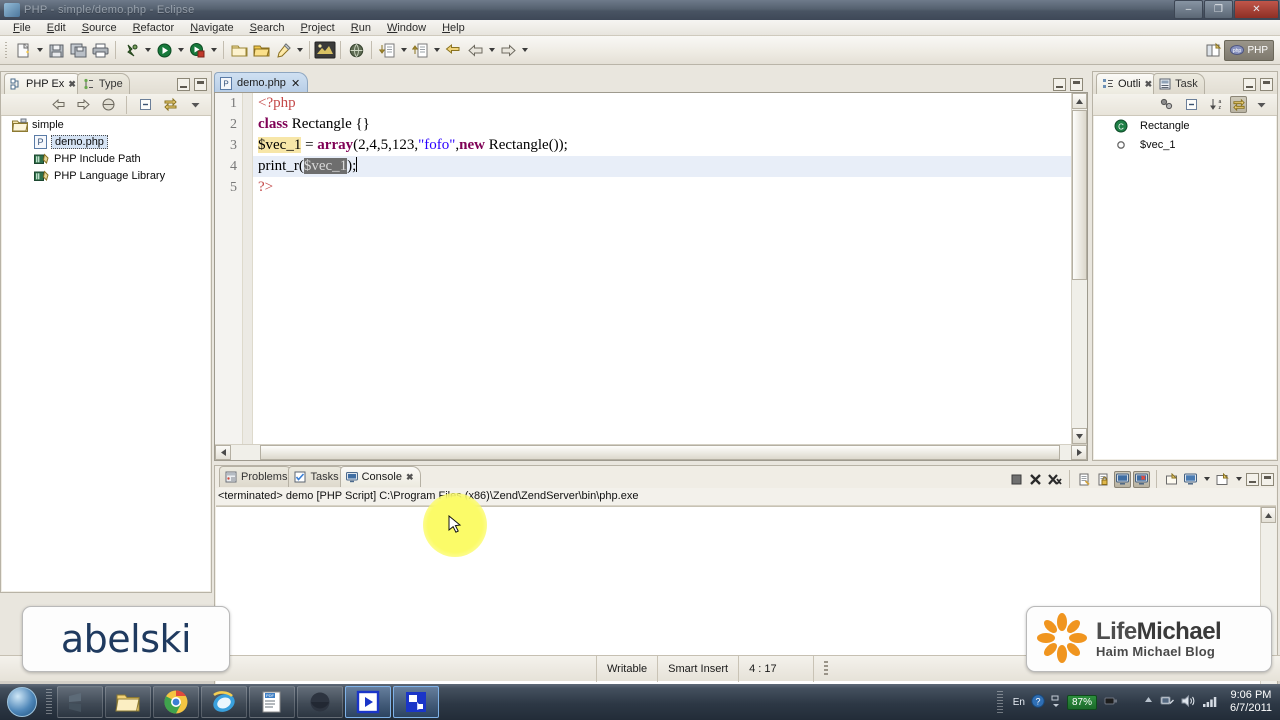  I want to click on tab-tasks: Tasks, so click(317, 476).